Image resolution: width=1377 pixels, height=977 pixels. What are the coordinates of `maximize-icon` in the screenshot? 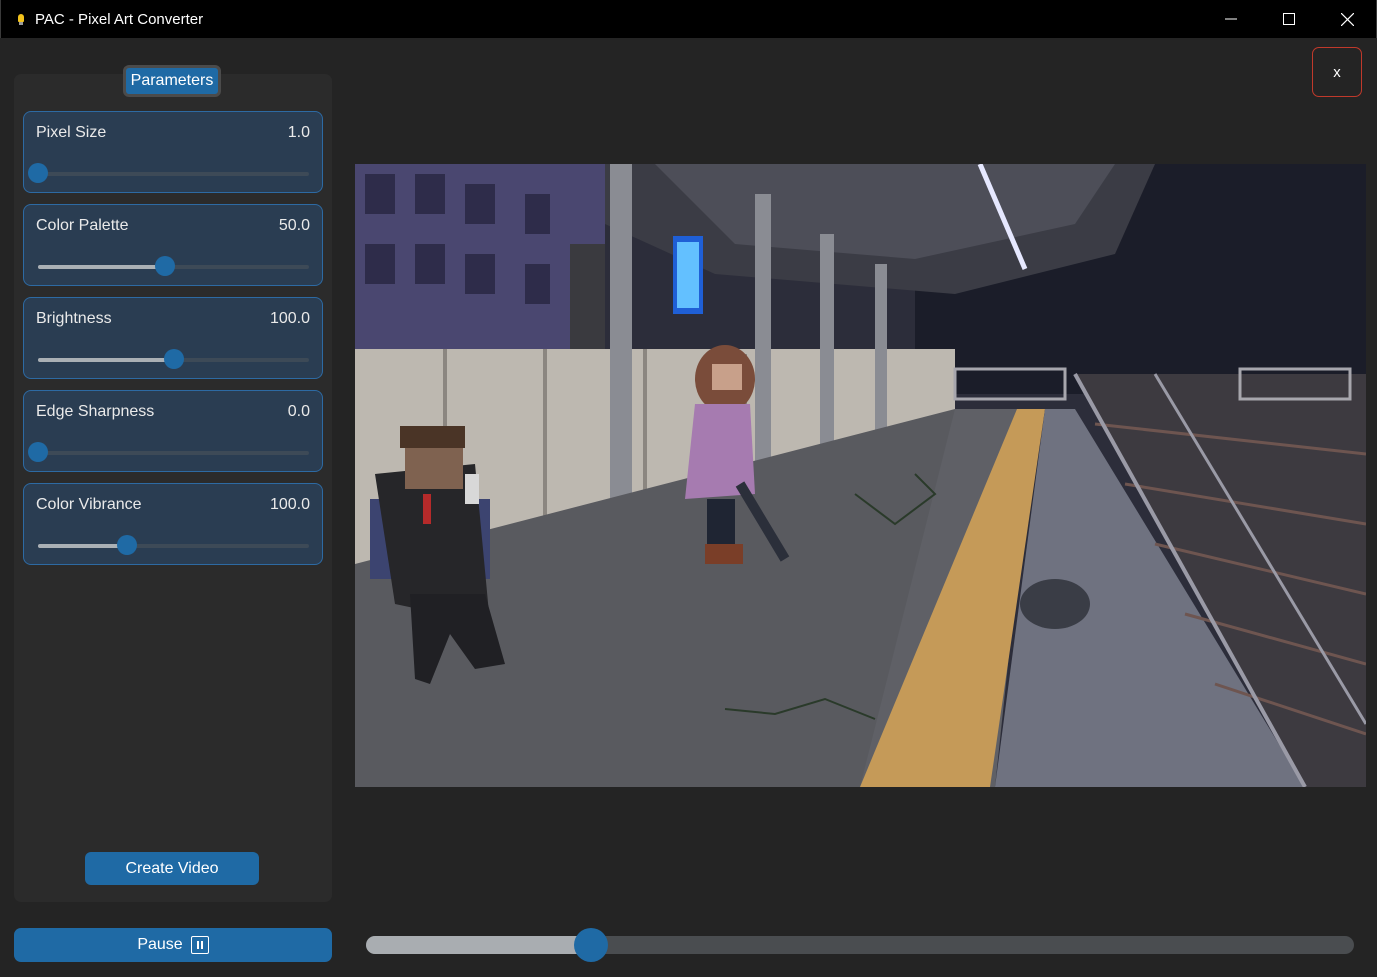 It's located at (1289, 19).